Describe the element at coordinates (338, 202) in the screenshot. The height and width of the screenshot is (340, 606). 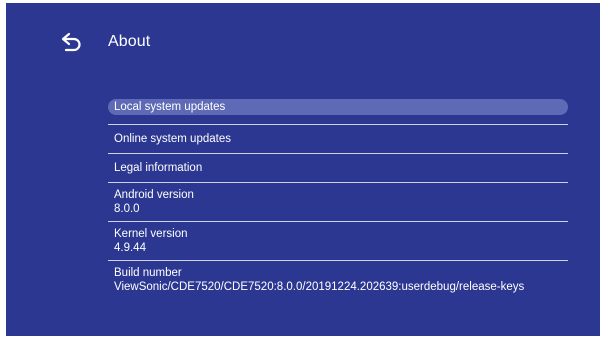
I see `menu-item-android-version: Android version 8.0.0` at that location.